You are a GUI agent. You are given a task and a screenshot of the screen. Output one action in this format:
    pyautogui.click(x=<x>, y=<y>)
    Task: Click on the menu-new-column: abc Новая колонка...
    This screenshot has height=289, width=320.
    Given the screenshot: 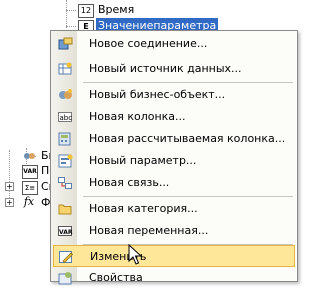 What is the action you would take?
    pyautogui.click(x=174, y=117)
    